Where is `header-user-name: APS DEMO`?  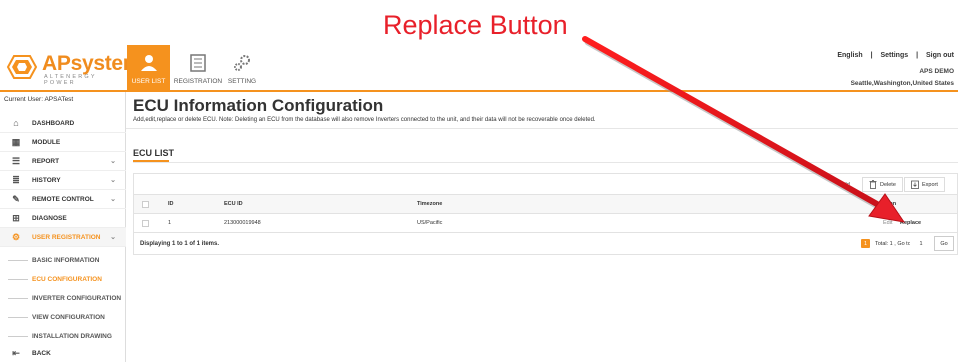
header-user-name: APS DEMO is located at coordinates (936, 71).